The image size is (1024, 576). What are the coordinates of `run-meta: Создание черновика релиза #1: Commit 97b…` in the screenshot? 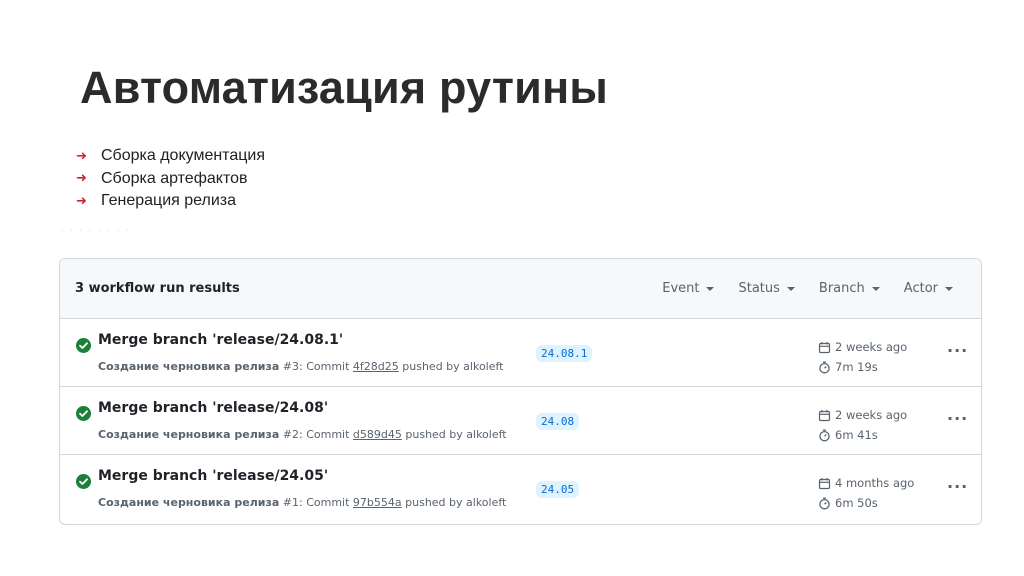 It's located at (302, 502).